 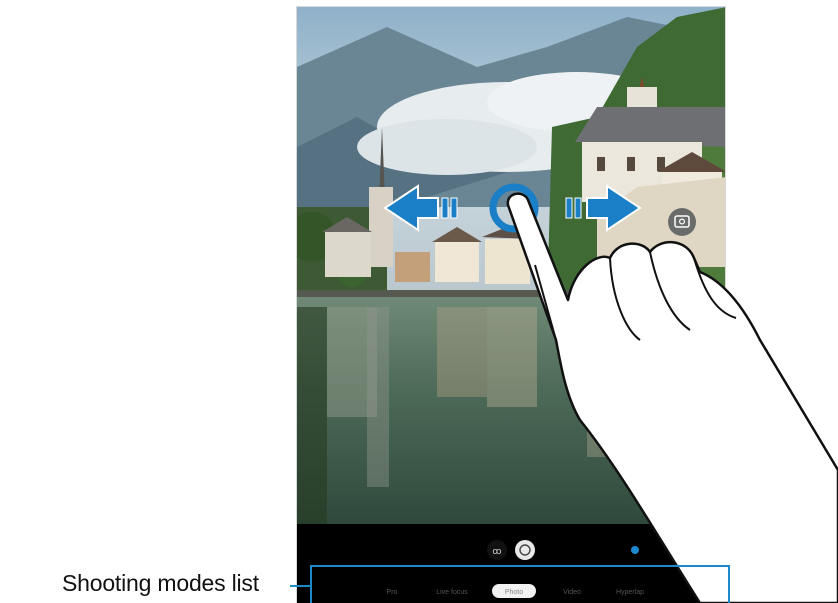 I want to click on filter-icon, so click(x=525, y=550).